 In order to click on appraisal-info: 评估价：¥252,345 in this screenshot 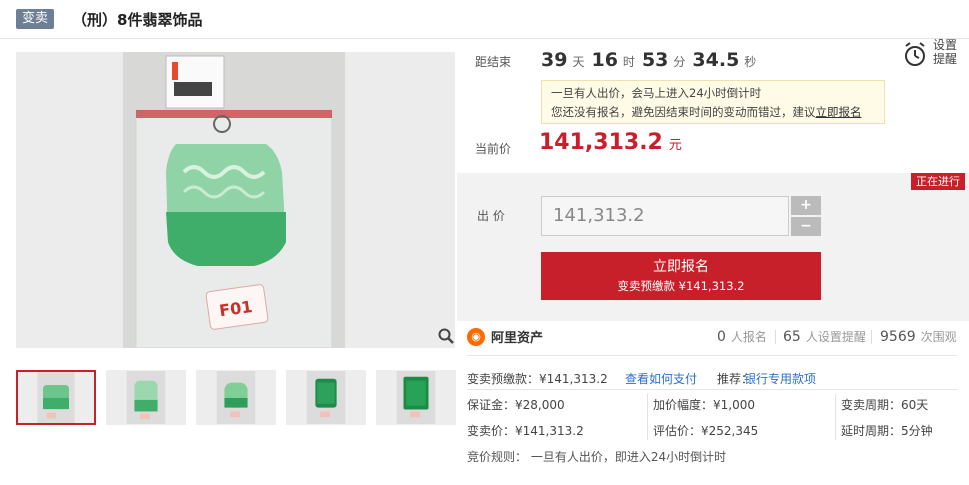, I will do `click(706, 431)`.